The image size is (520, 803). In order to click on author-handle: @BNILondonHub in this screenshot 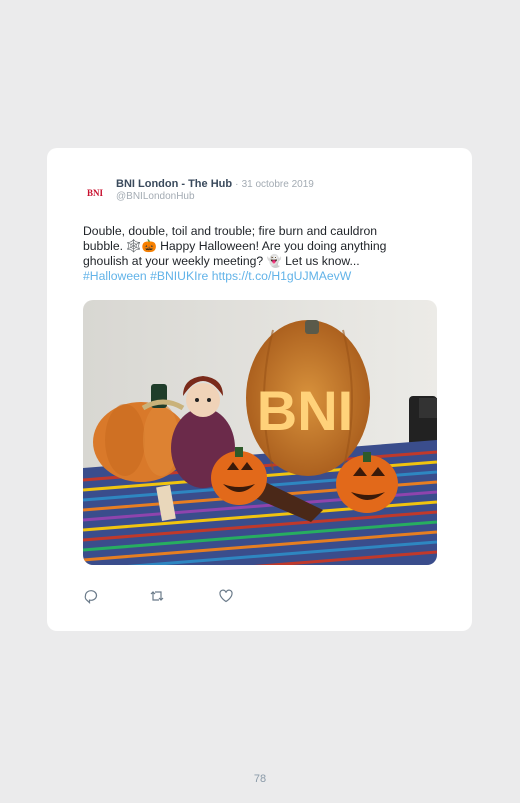, I will do `click(155, 197)`.